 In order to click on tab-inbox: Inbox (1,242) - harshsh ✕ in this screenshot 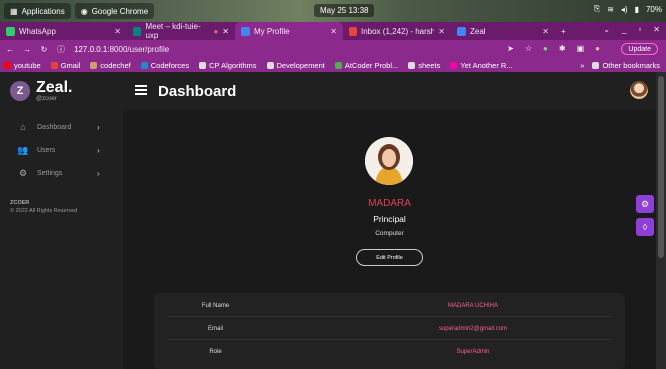, I will do `click(397, 31)`.